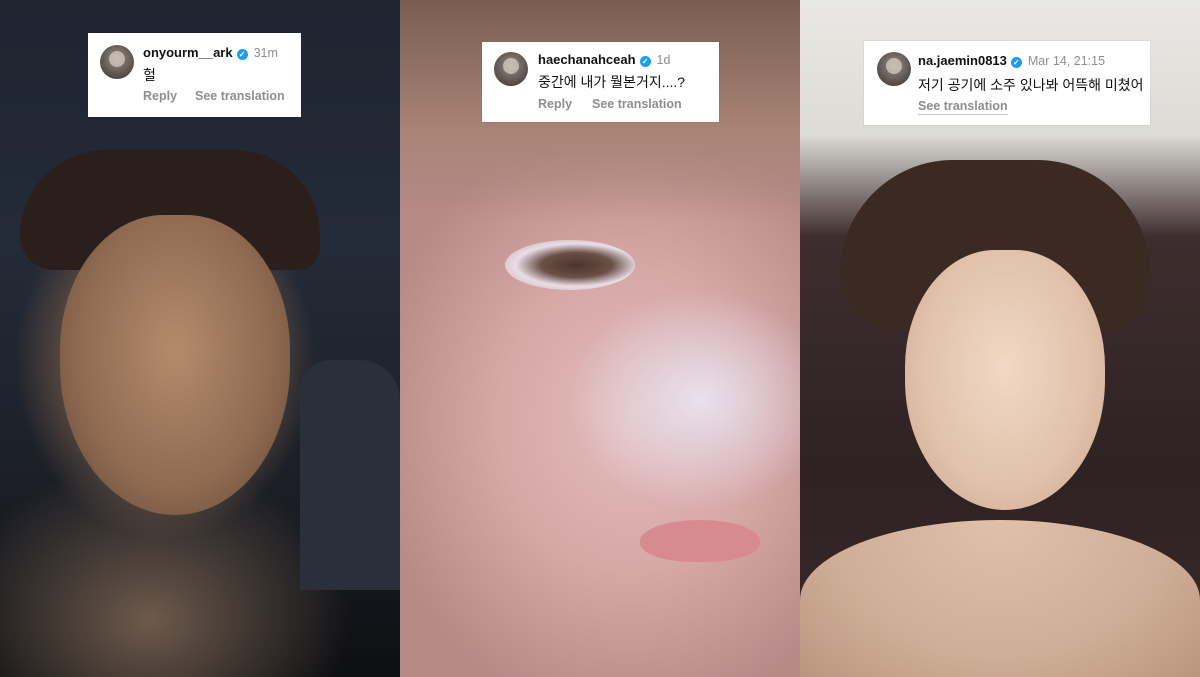  What do you see at coordinates (350, 475) in the screenshot?
I see `building-silhouette` at bounding box center [350, 475].